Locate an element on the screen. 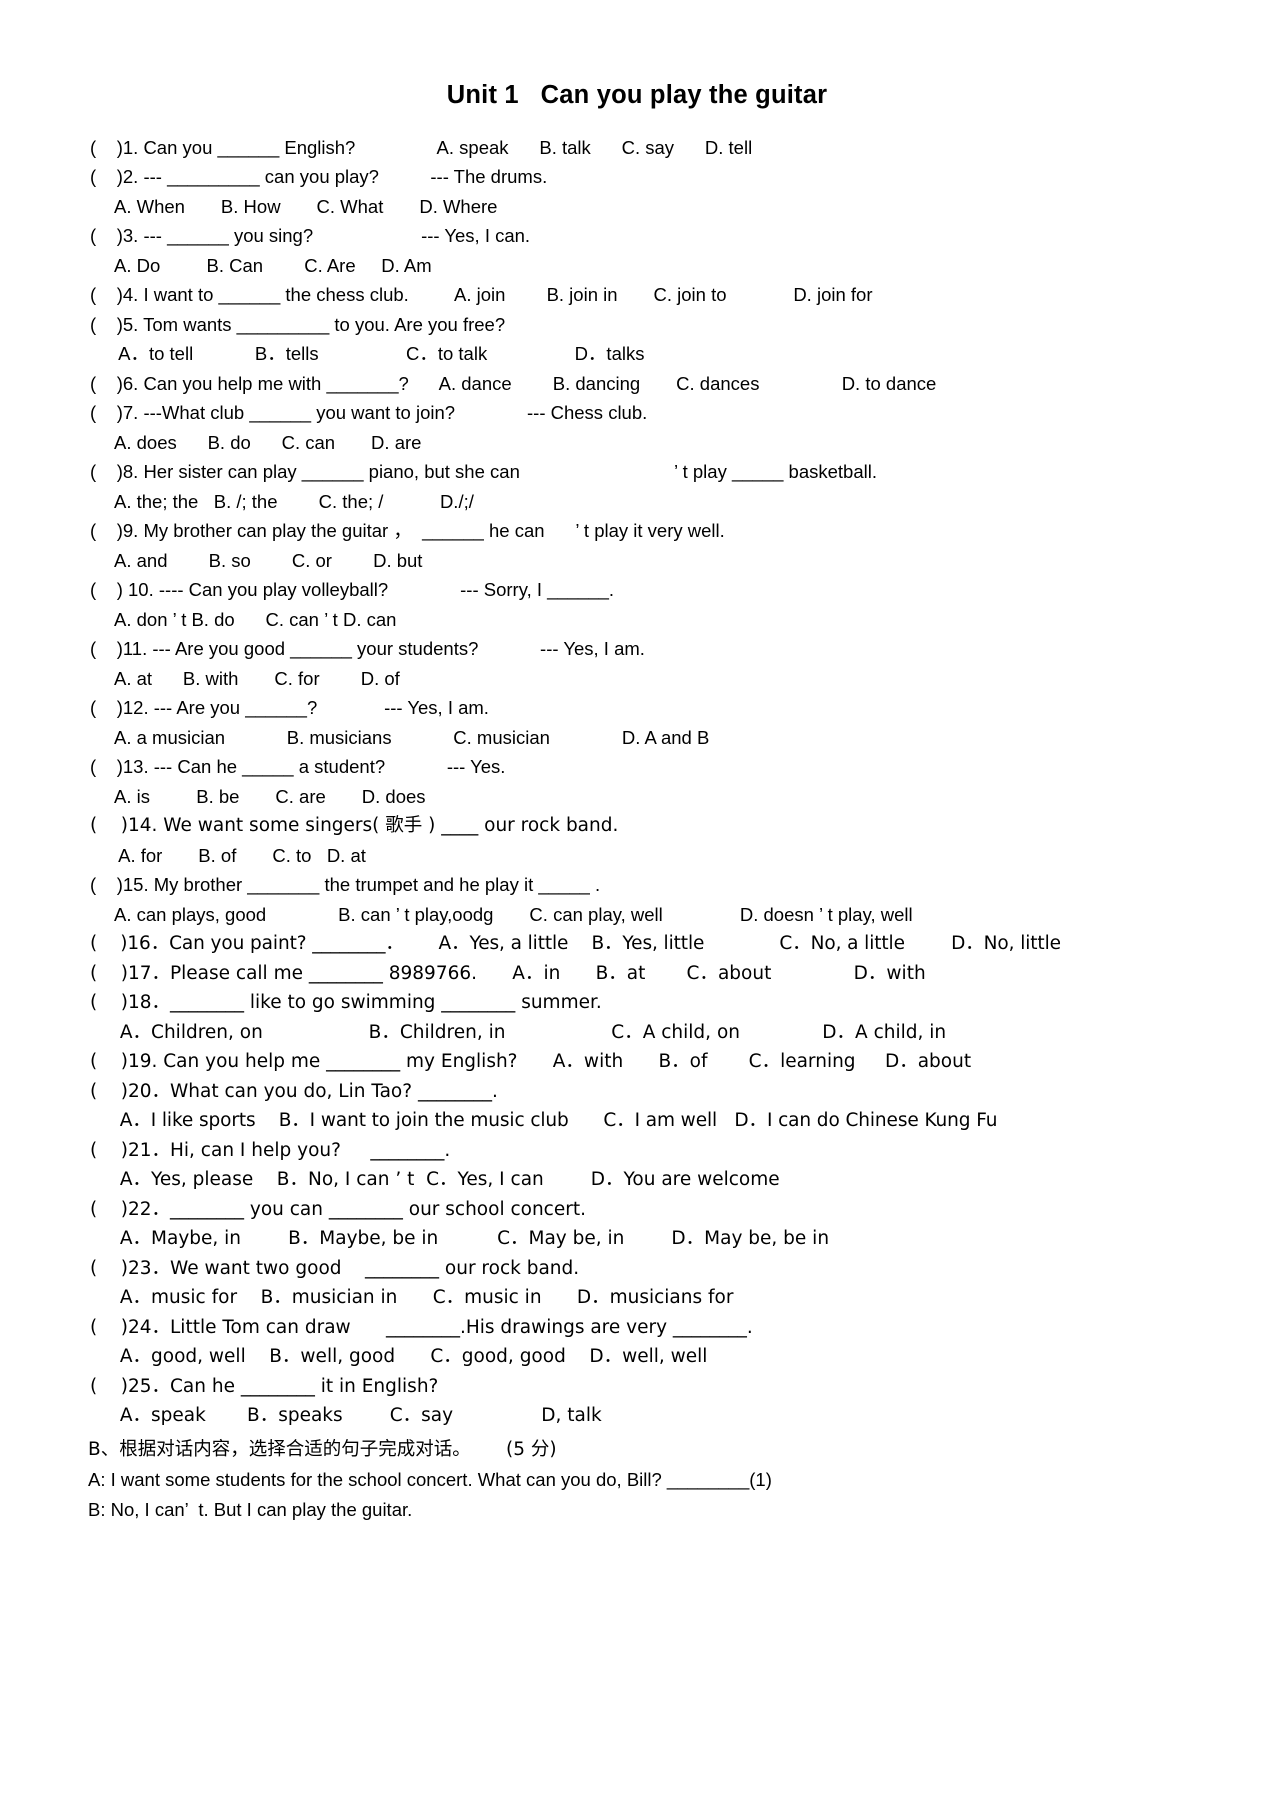  page-title: Unit 1 Can you play the guitar is located at coordinates (637, 95).